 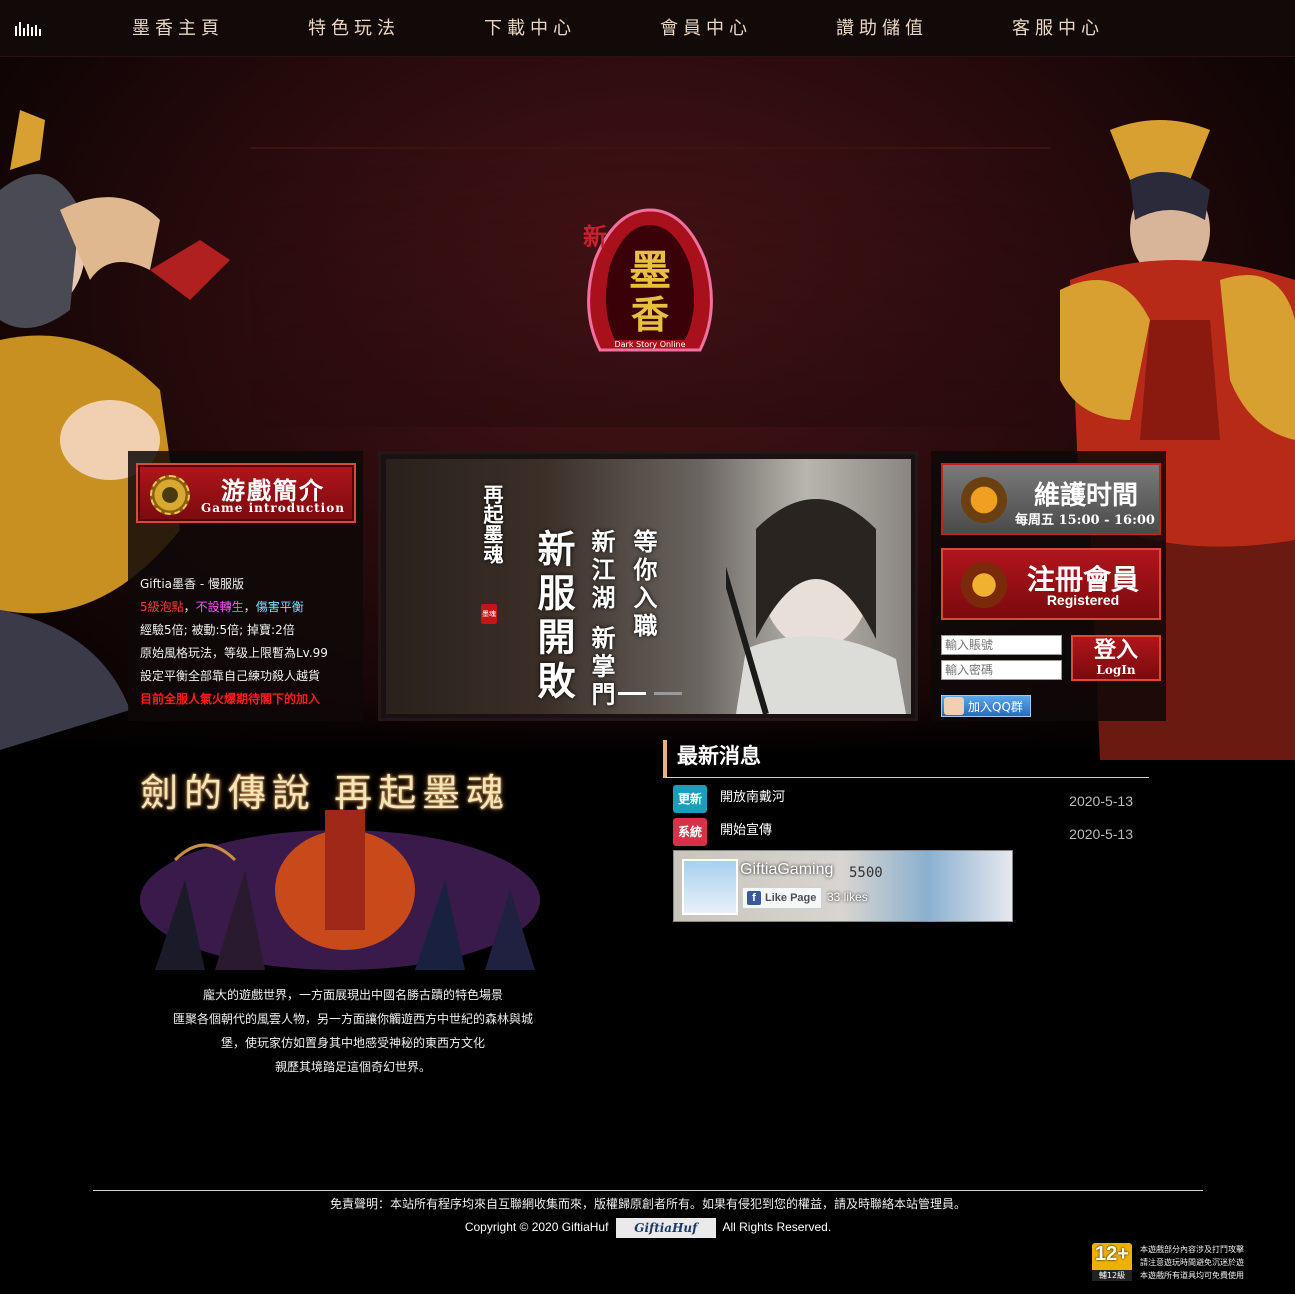 I want to click on slide-image: 再起墨魂 墨魂 新服開敗 新江湖 新掌門 等你入職, so click(x=648, y=586).